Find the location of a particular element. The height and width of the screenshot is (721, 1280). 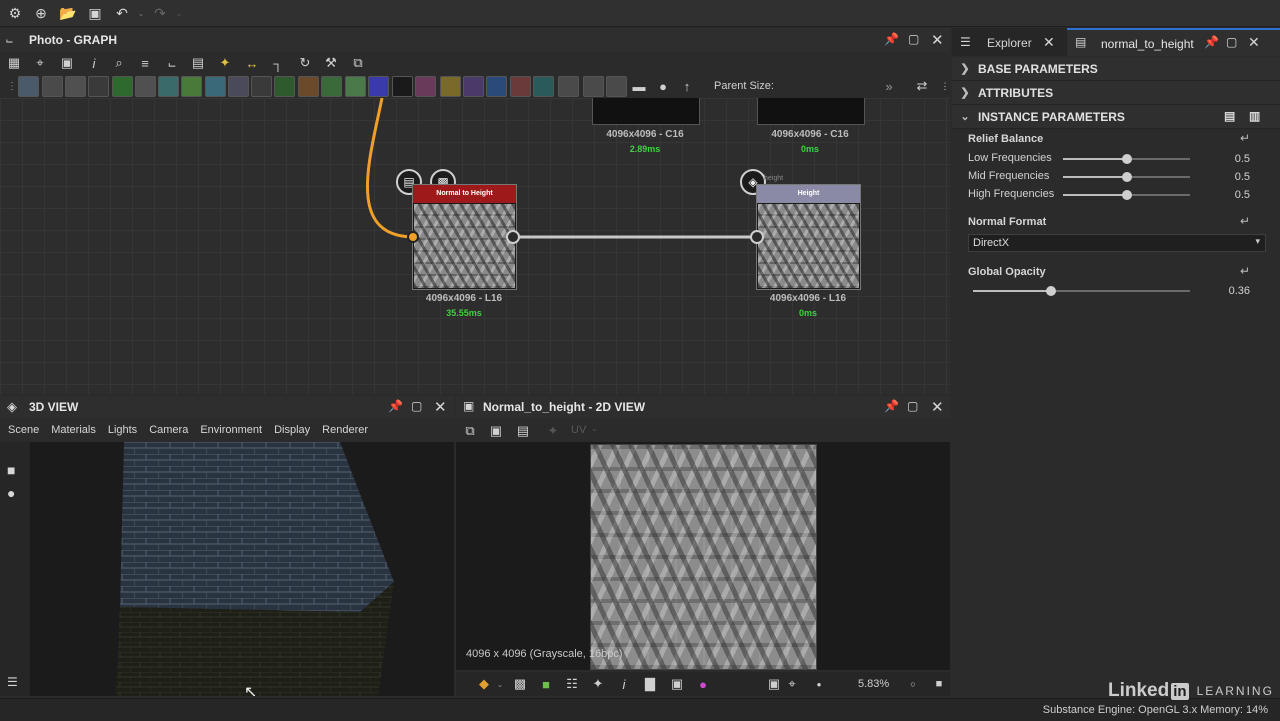

redo-icon: ↷ is located at coordinates (160, 13).